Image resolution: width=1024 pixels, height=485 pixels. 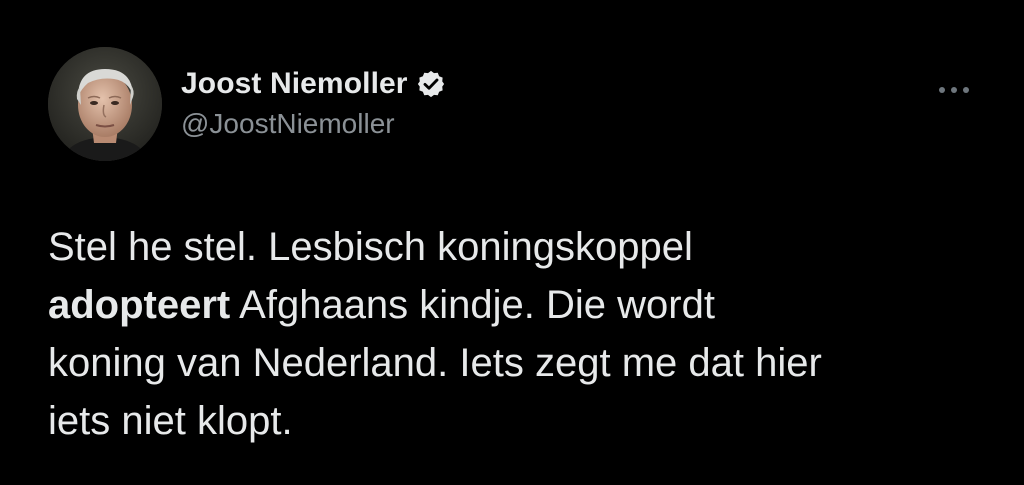 I want to click on verified-badge-icon, so click(x=431, y=84).